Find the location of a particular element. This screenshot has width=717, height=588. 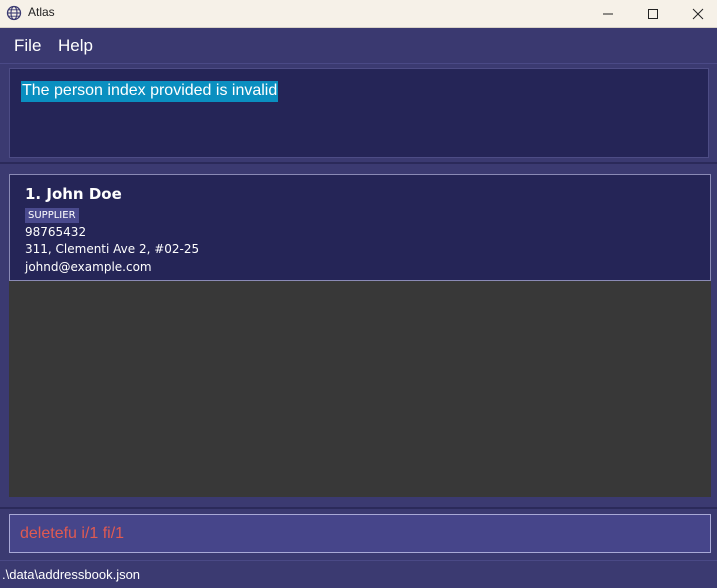

close-icon is located at coordinates (698, 13).